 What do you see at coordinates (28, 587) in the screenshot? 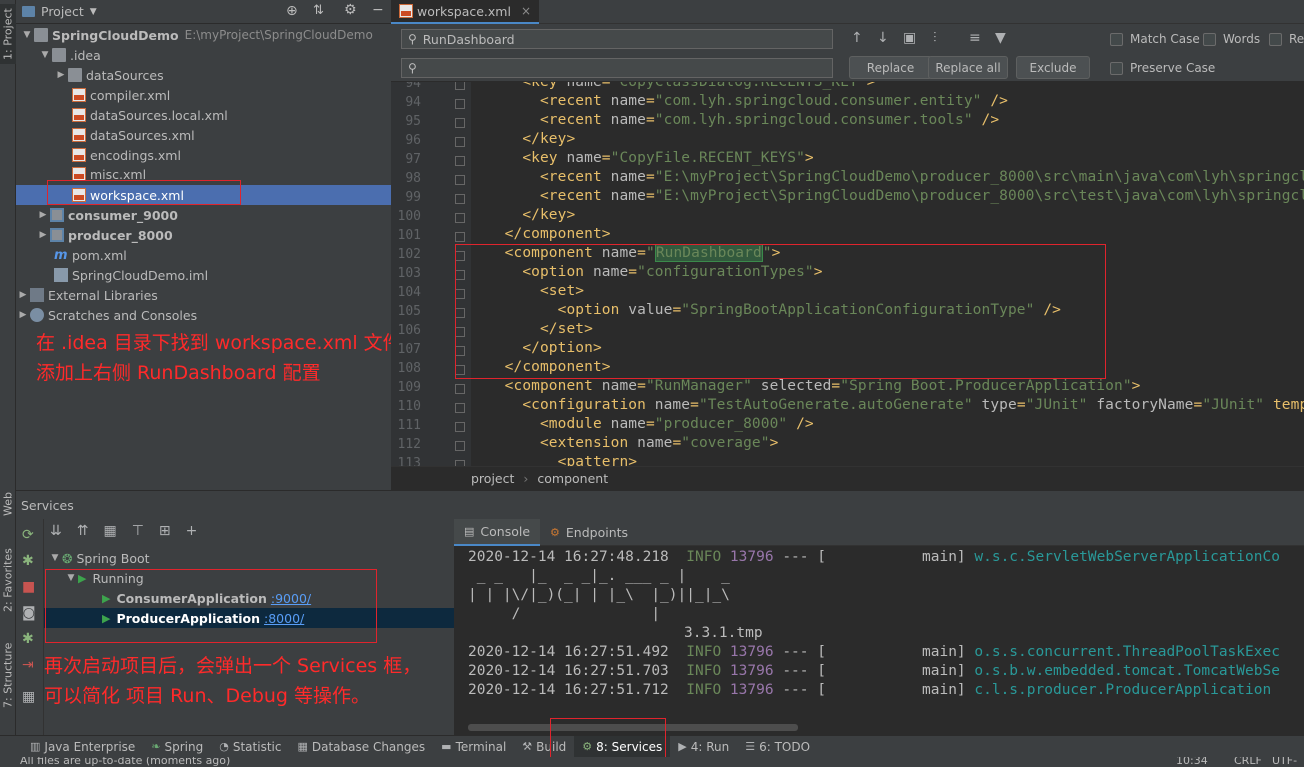
I see `stop-icon: ■` at bounding box center [28, 587].